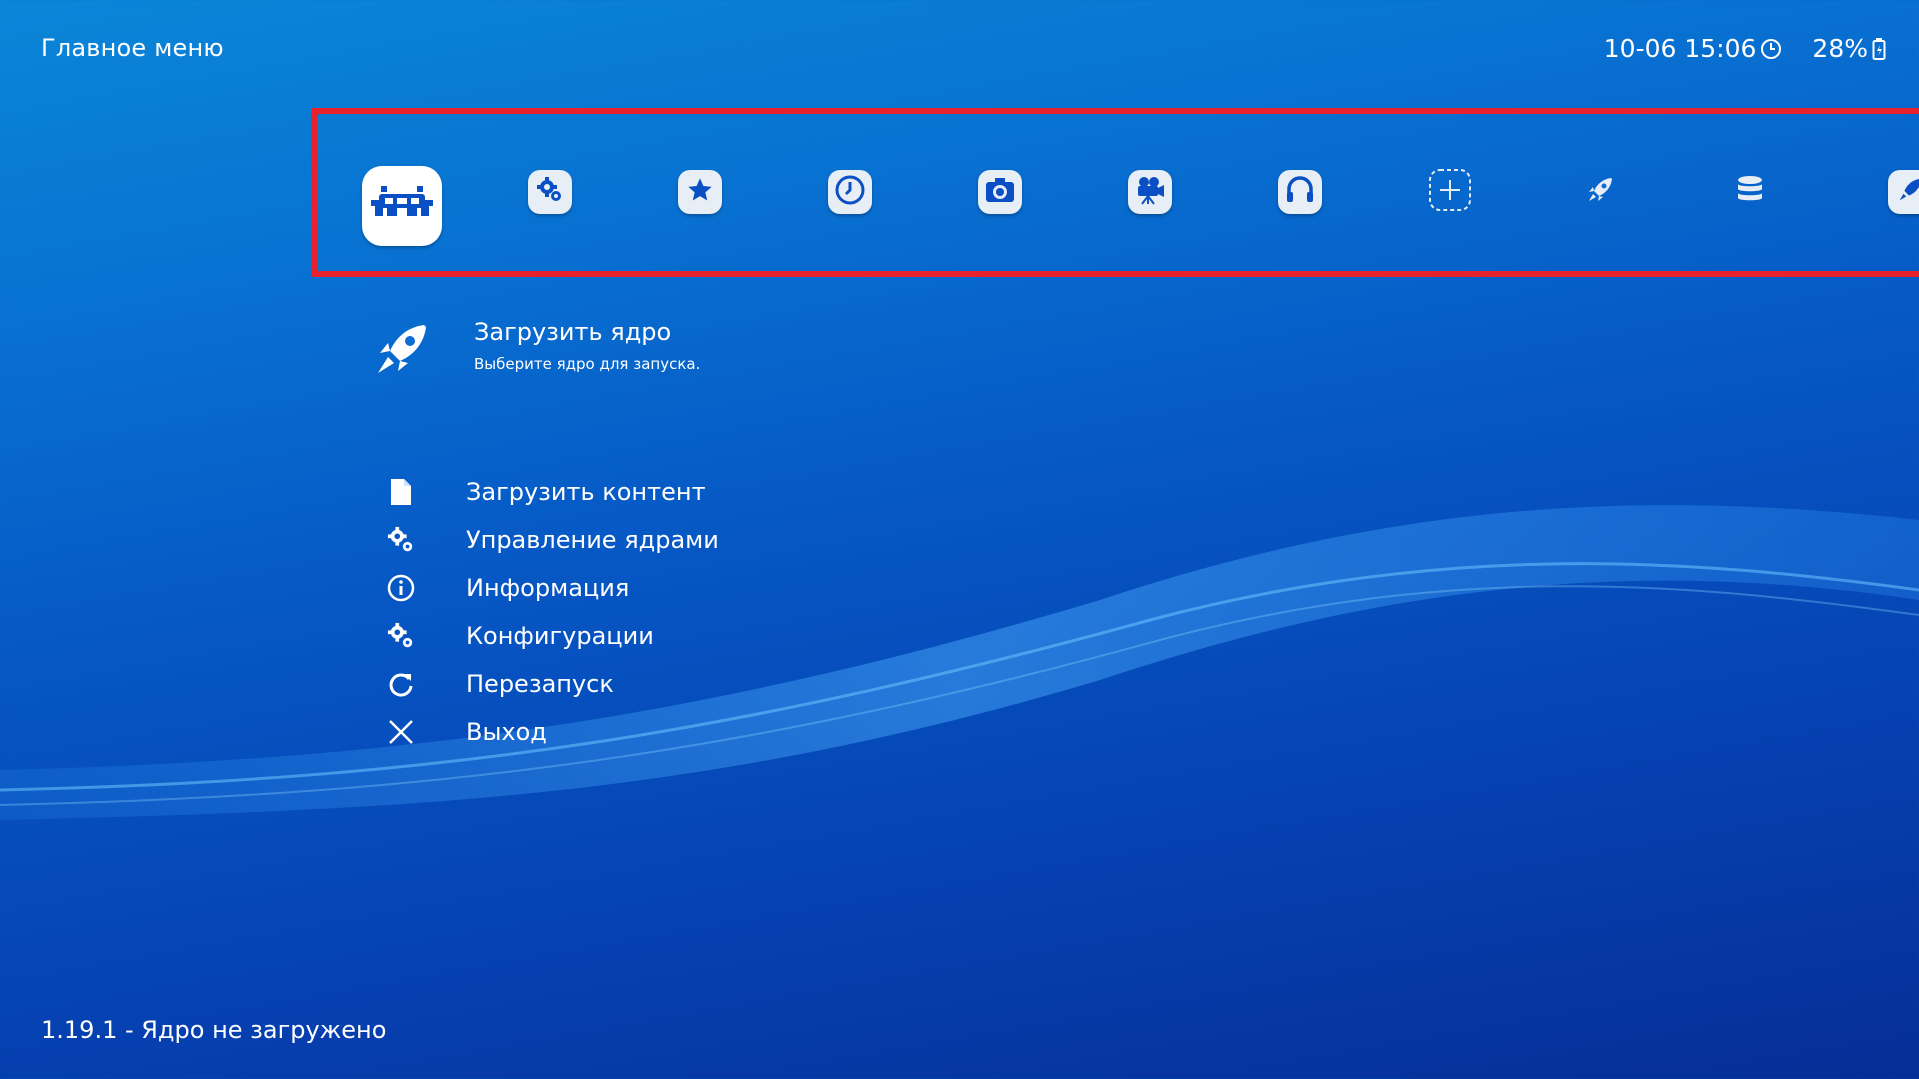  I want to click on movie-camera-icon, so click(1150, 192).